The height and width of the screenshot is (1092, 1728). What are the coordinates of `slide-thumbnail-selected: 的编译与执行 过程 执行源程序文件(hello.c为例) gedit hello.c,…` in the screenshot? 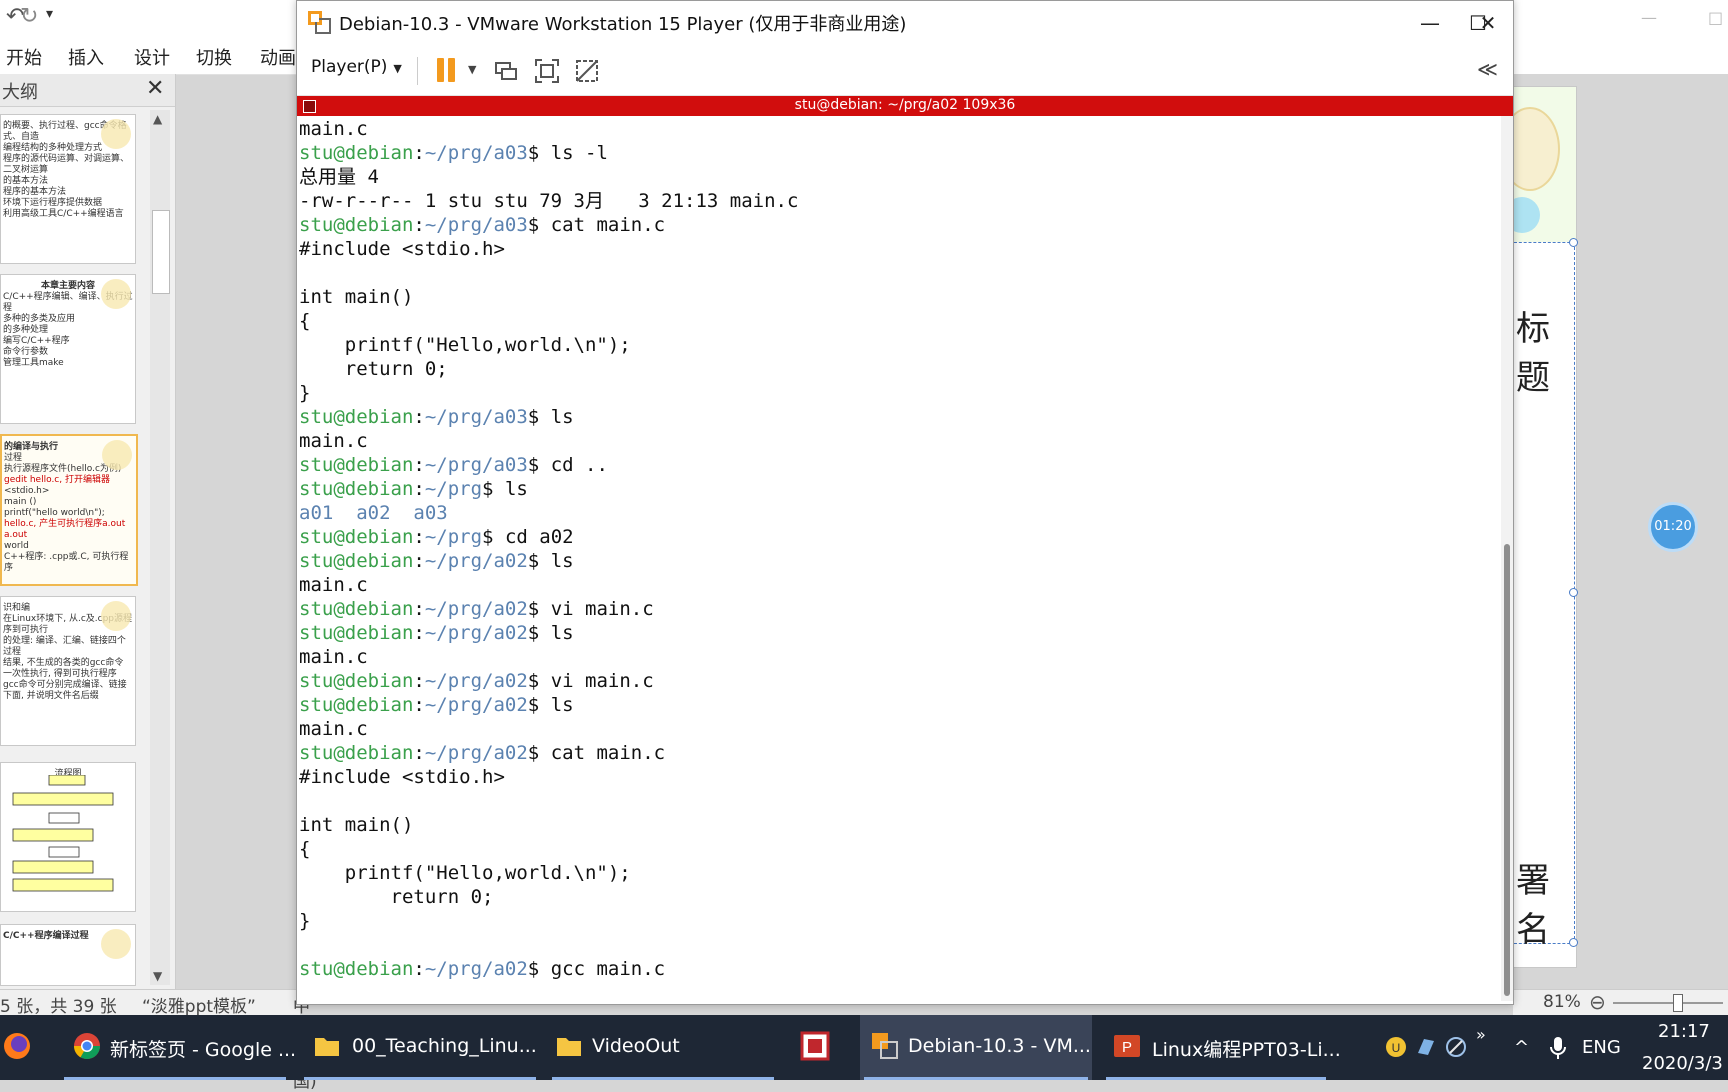 It's located at (69, 510).